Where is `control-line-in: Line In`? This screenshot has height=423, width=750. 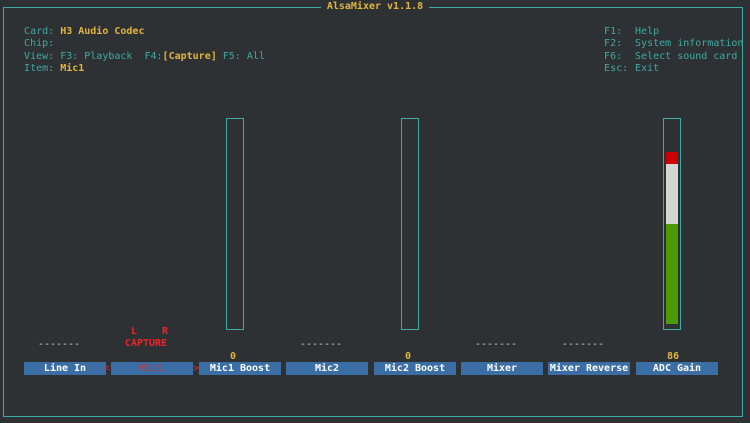 control-line-in: Line In is located at coordinates (65, 368).